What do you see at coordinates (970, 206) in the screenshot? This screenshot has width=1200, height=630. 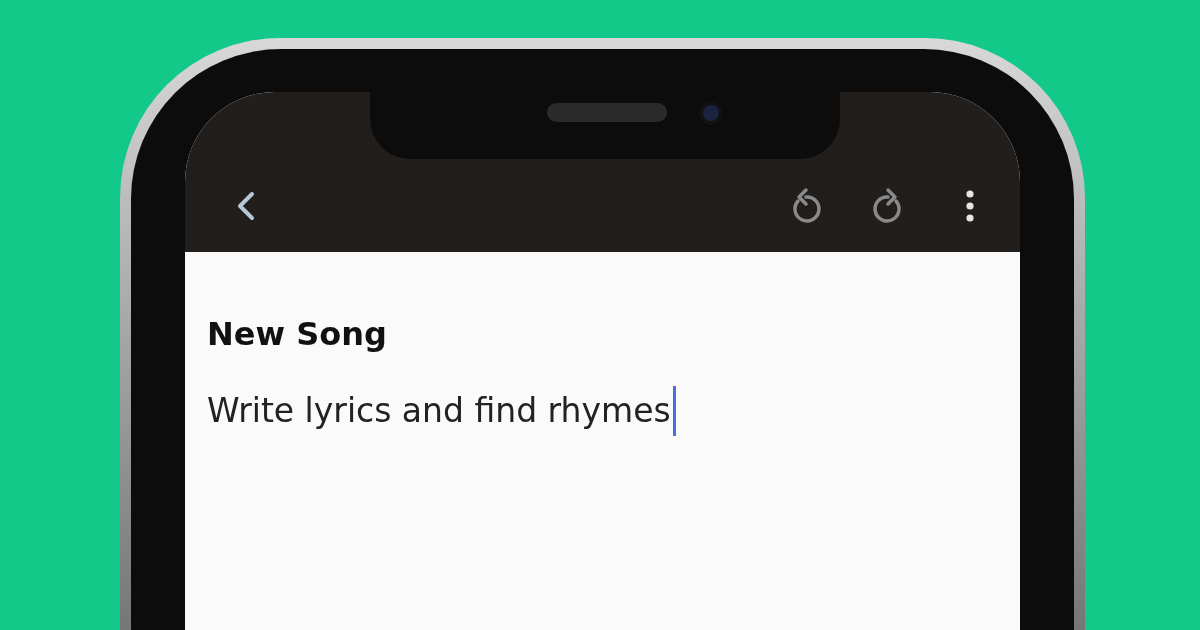 I see `more-options-icon` at bounding box center [970, 206].